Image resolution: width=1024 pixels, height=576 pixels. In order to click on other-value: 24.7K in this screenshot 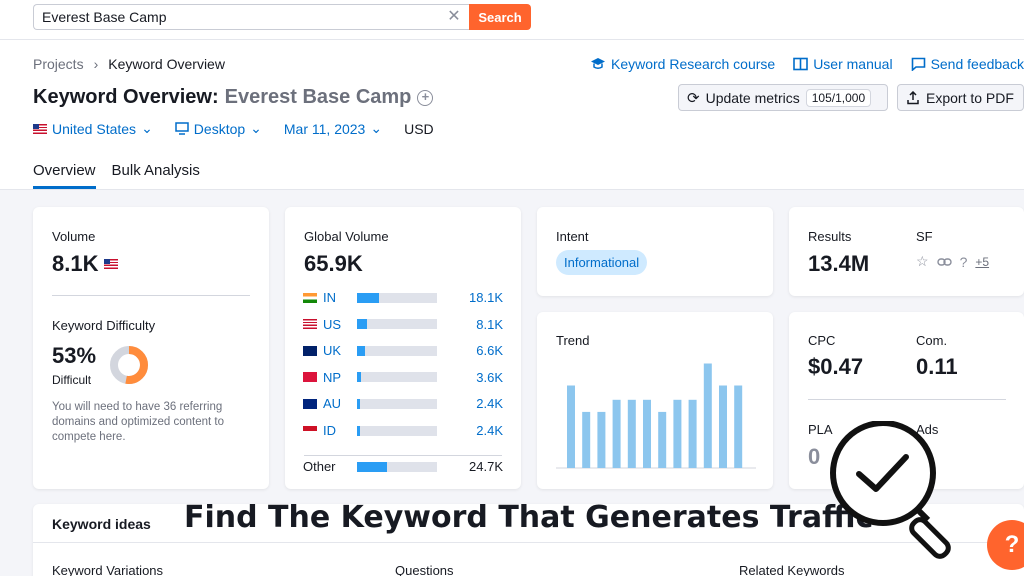, I will do `click(486, 466)`.